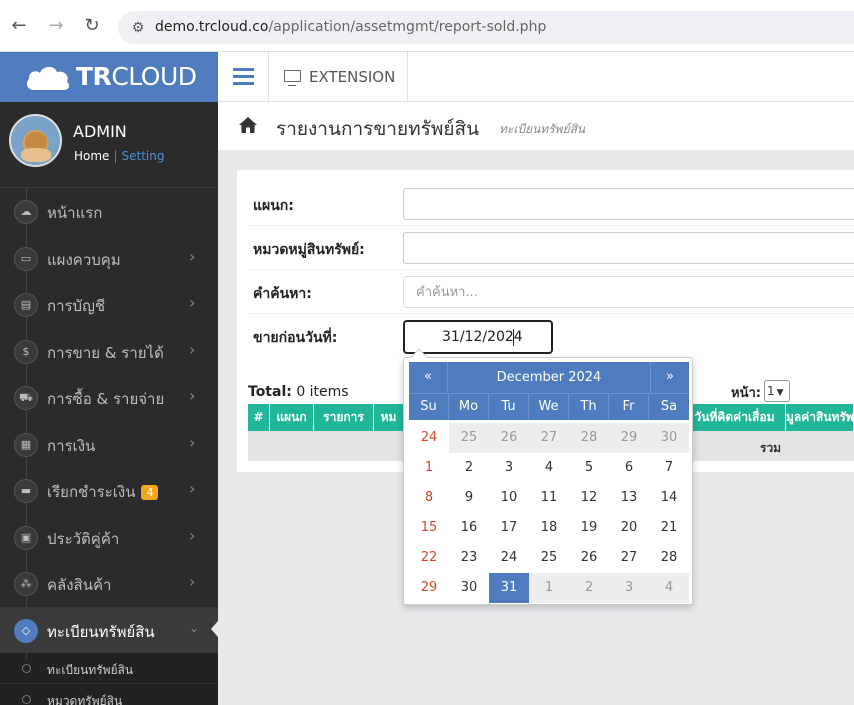  I want to click on day-cell: 10, so click(509, 498).